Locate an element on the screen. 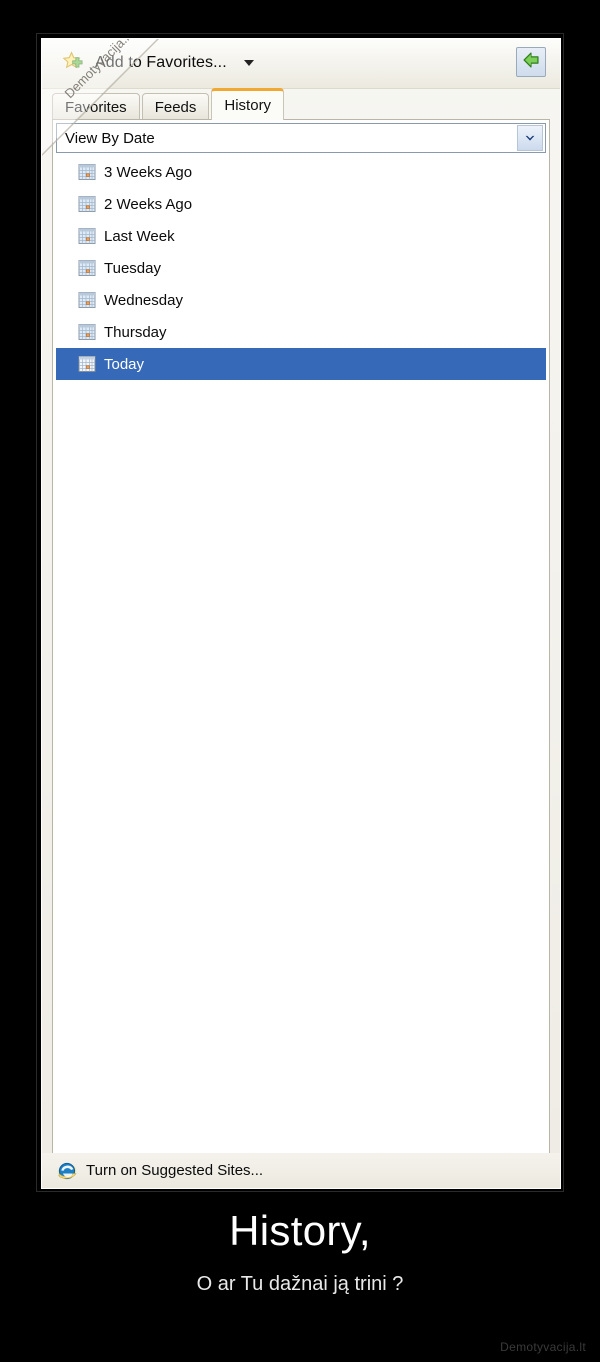  chevron-down-icon is located at coordinates (530, 138).